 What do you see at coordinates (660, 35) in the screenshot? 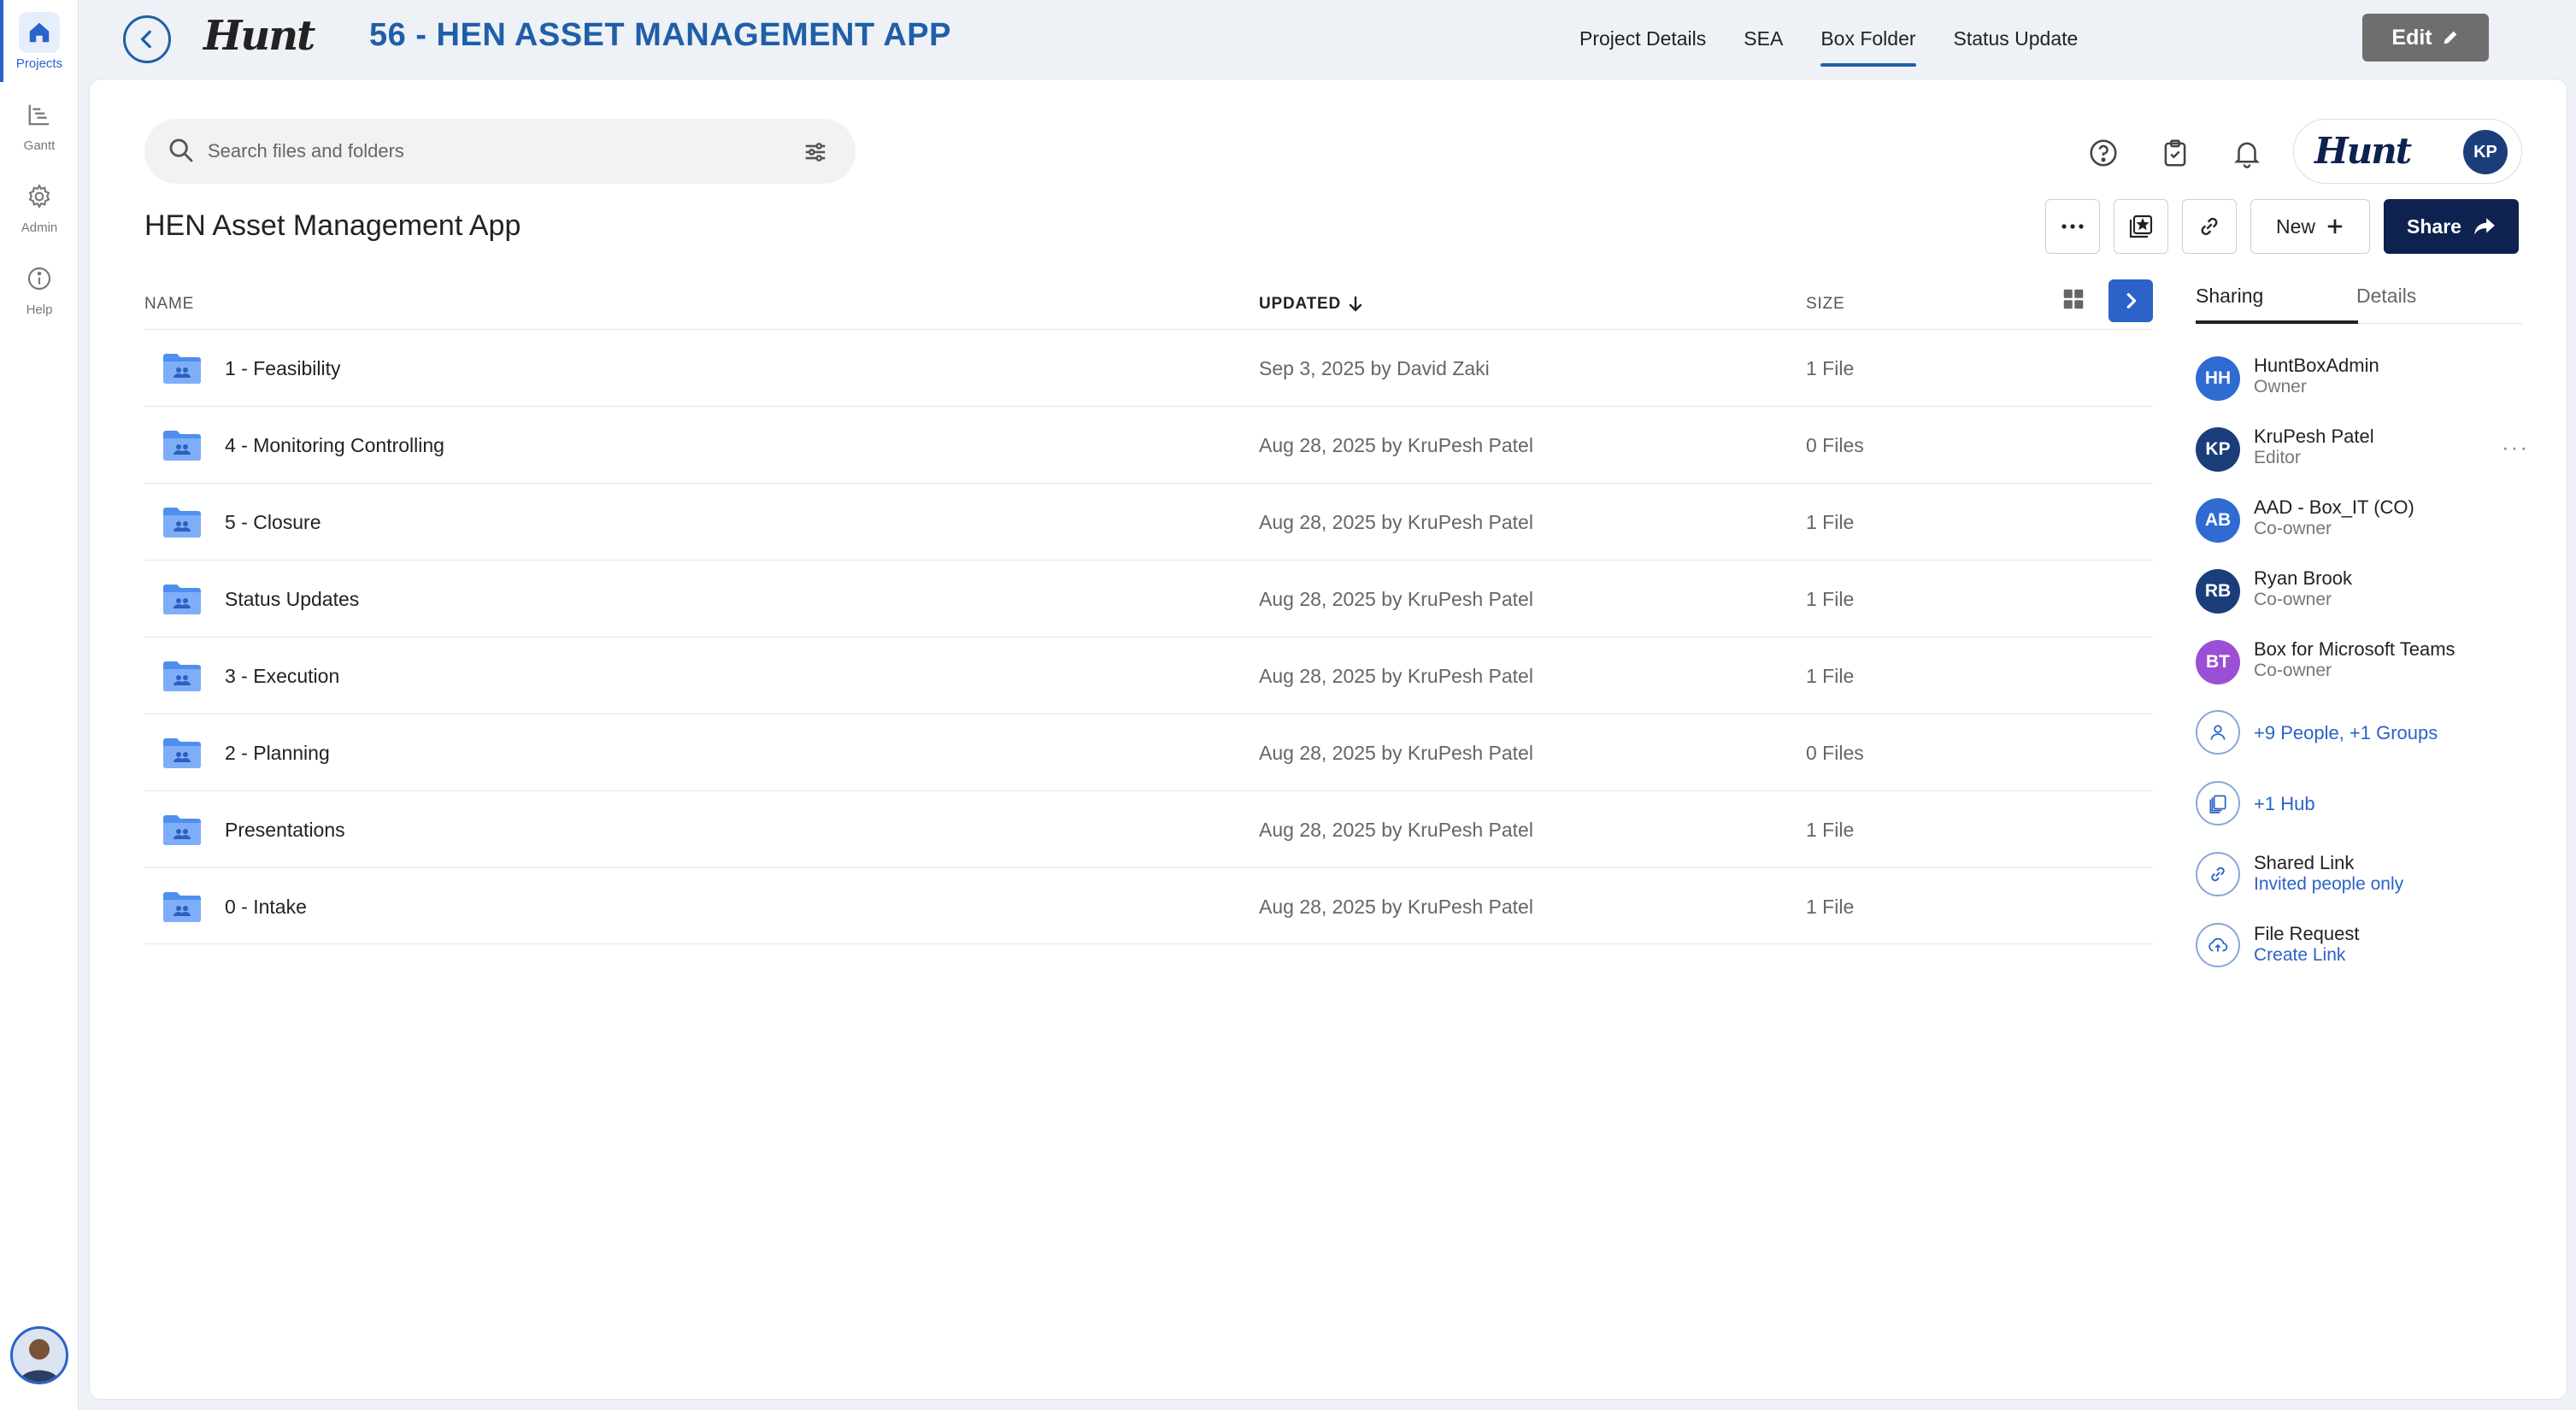
I see `project-title: 56 - HEN ASSET MANAGEMENT APP` at bounding box center [660, 35].